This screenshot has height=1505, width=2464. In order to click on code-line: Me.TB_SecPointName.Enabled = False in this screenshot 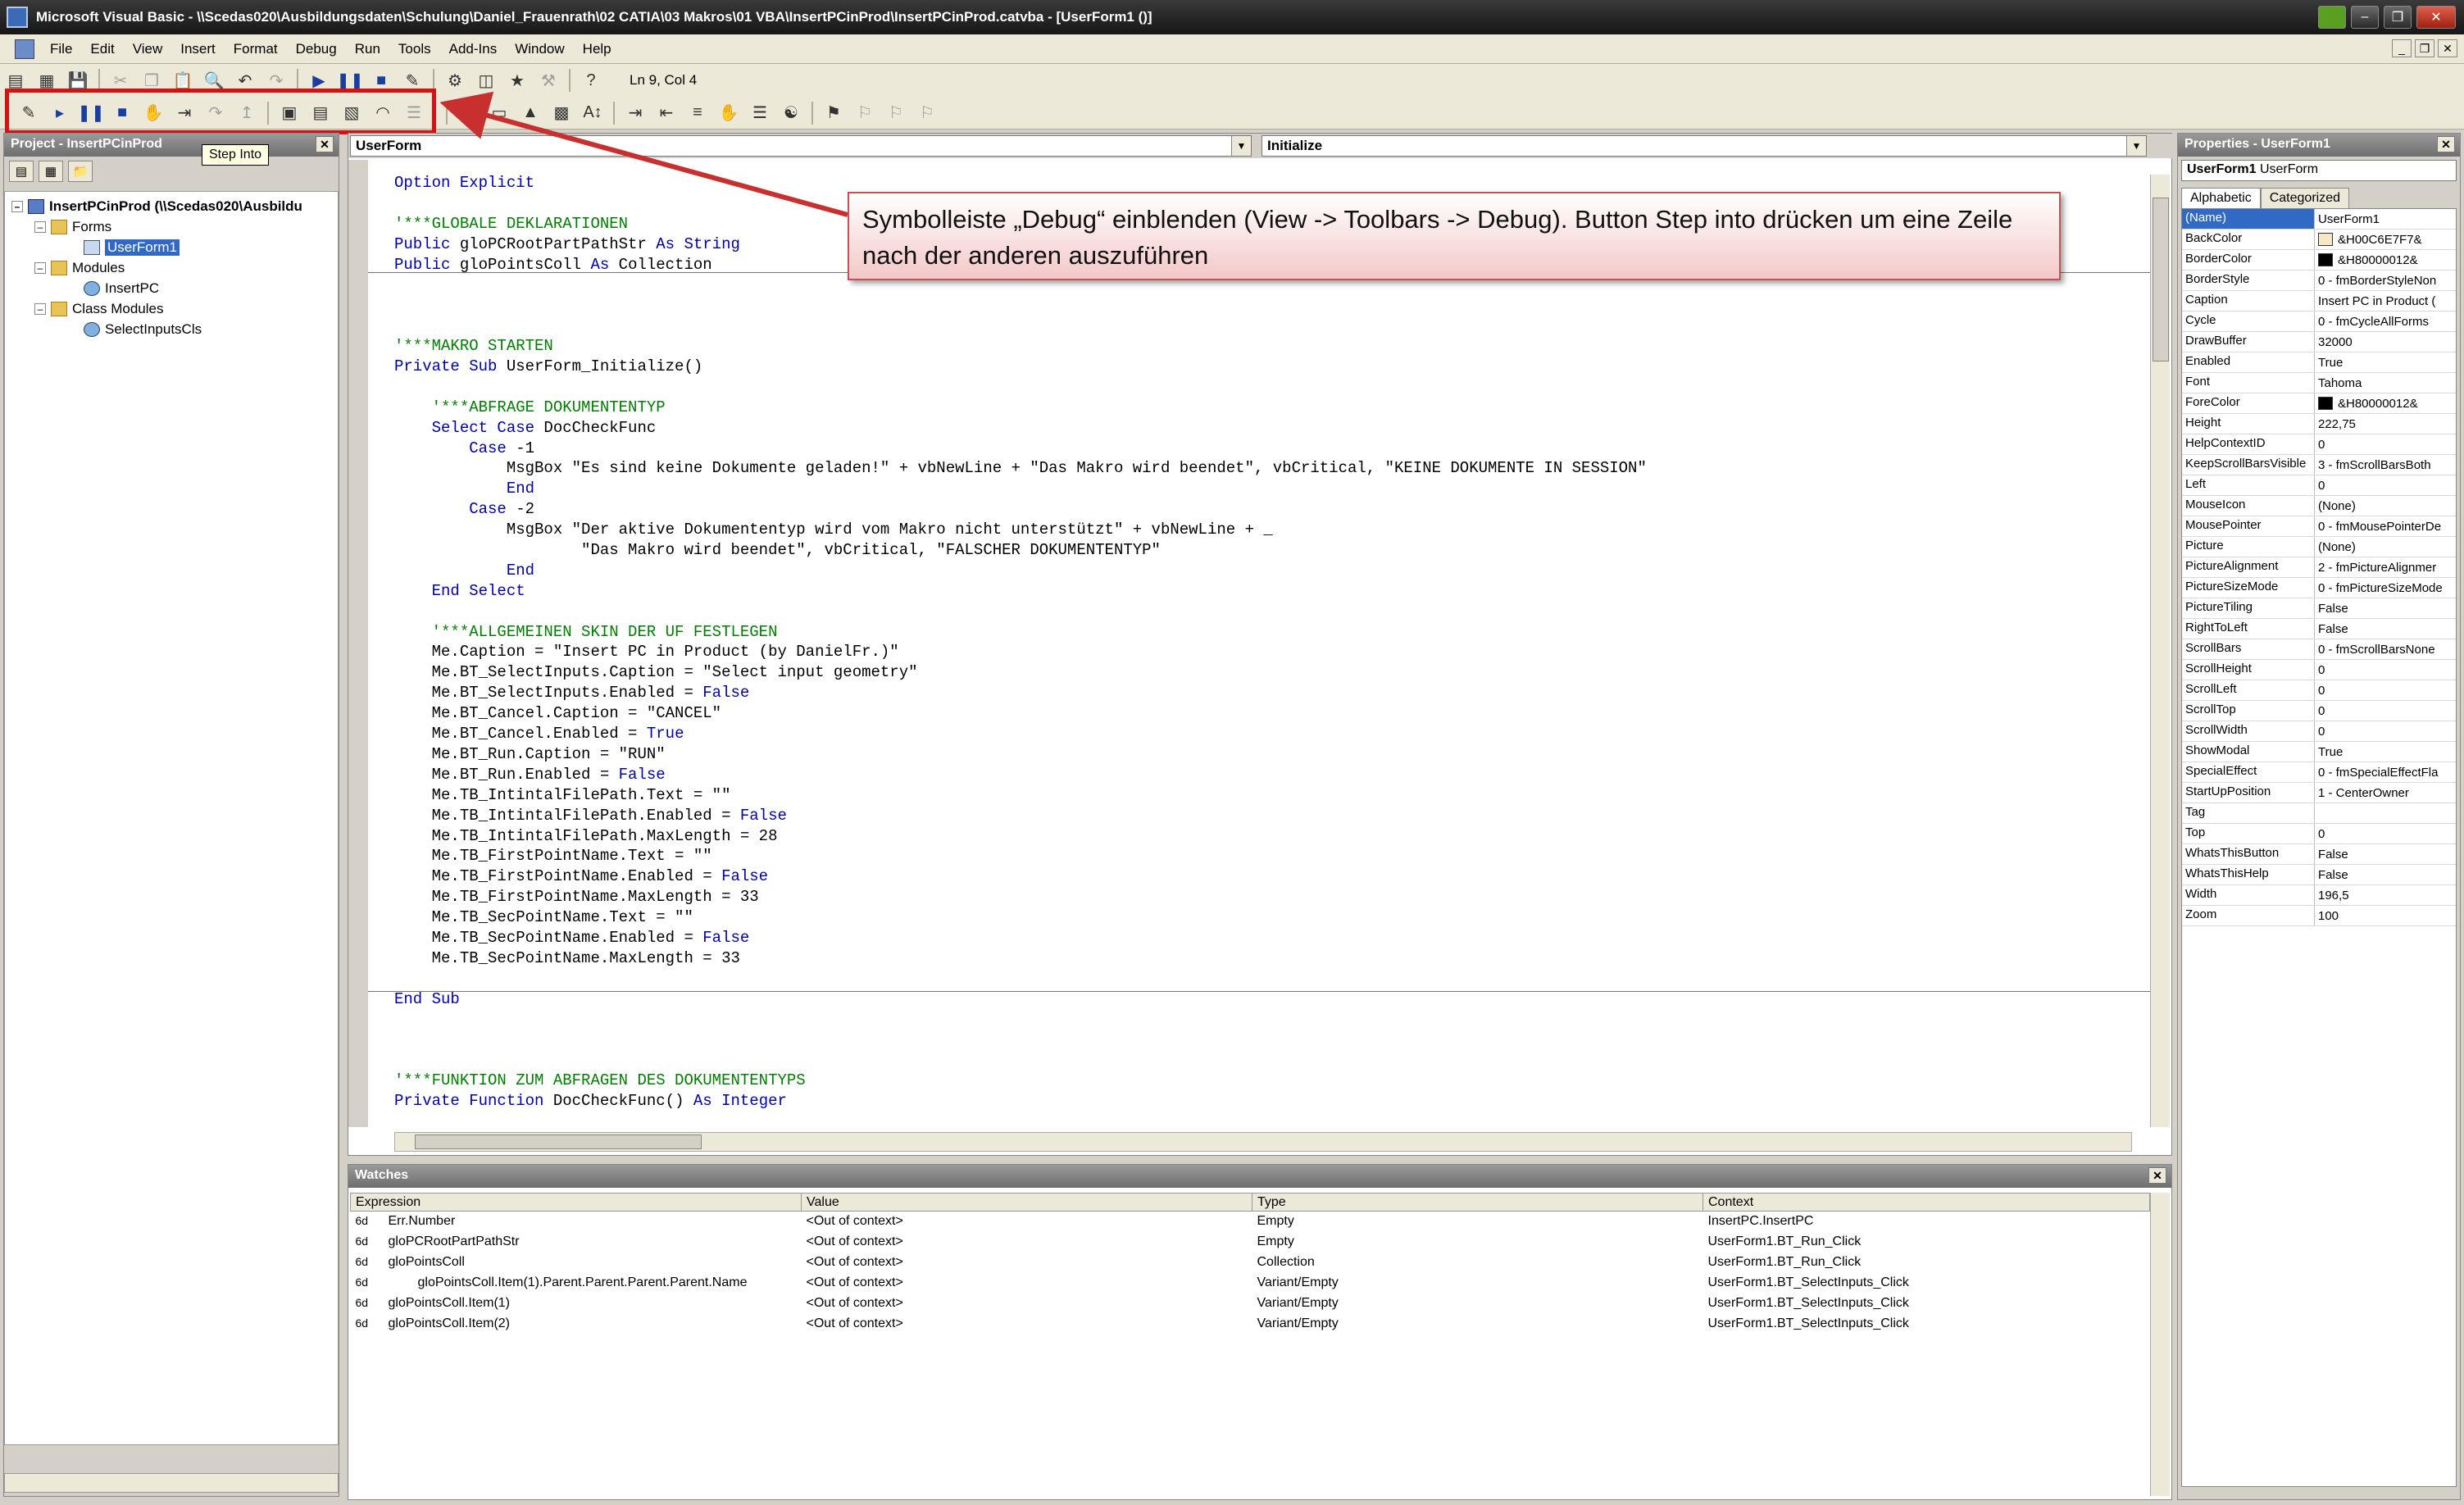, I will do `click(1263, 938)`.